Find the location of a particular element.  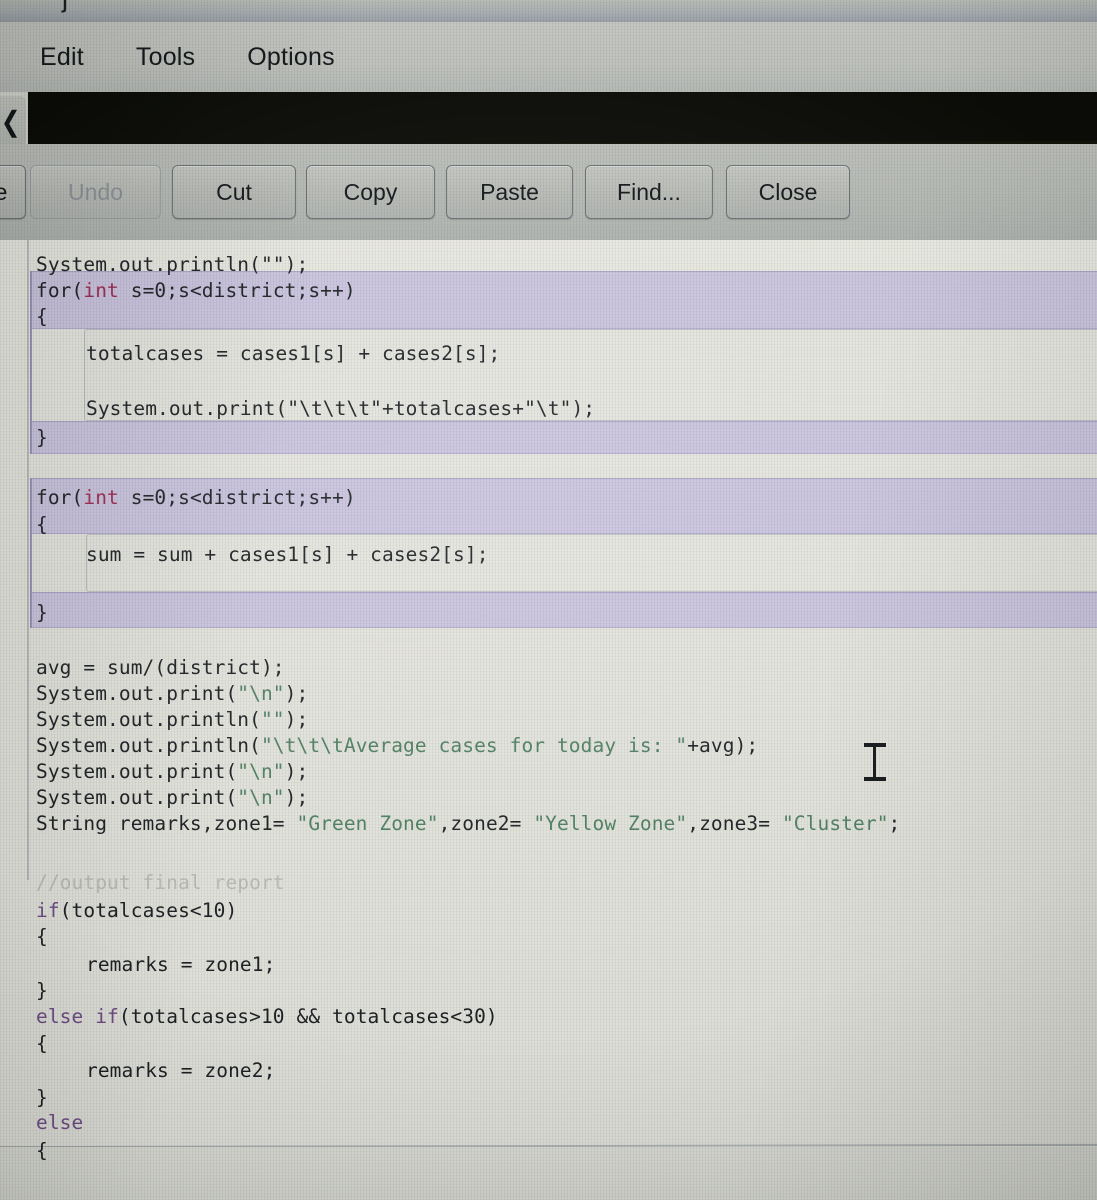

code-line: else is located at coordinates (59, 1123).